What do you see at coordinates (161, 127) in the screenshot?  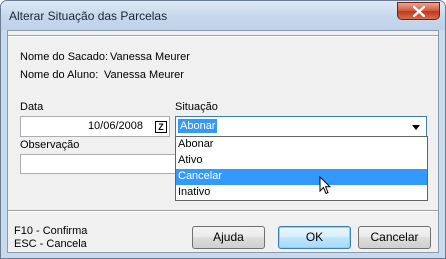 I see `calendar-icon: Z` at bounding box center [161, 127].